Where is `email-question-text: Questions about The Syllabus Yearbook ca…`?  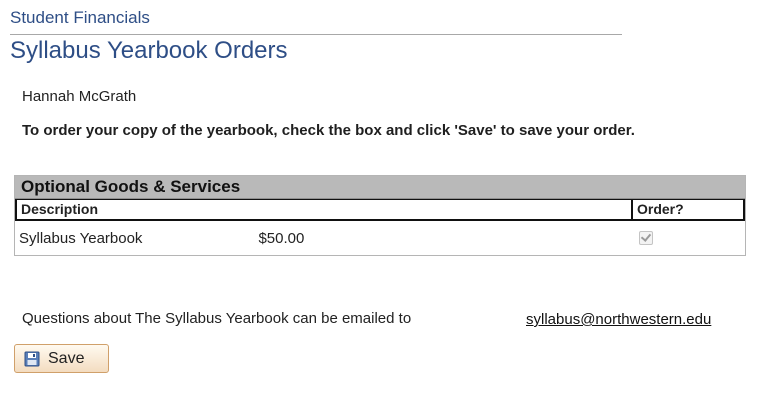
email-question-text: Questions about The Syllabus Yearbook ca… is located at coordinates (217, 318).